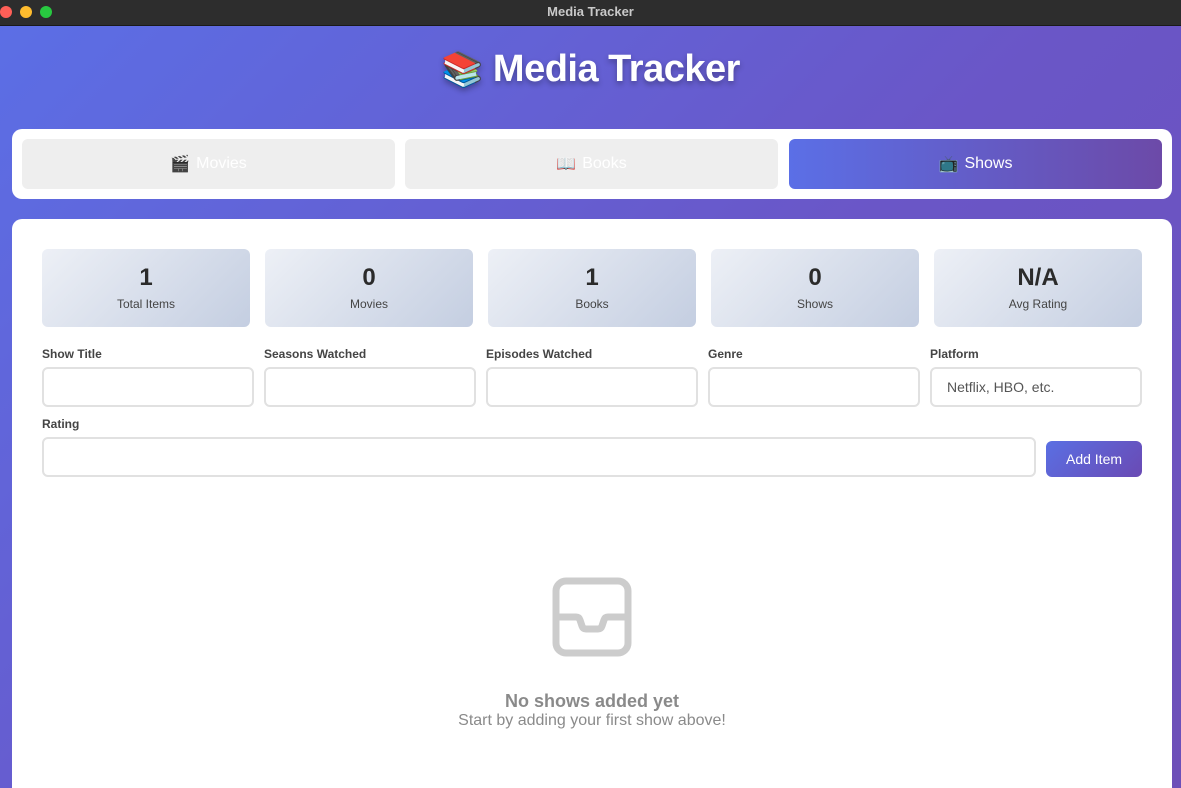  What do you see at coordinates (592, 387) in the screenshot?
I see `episodes-watched-input` at bounding box center [592, 387].